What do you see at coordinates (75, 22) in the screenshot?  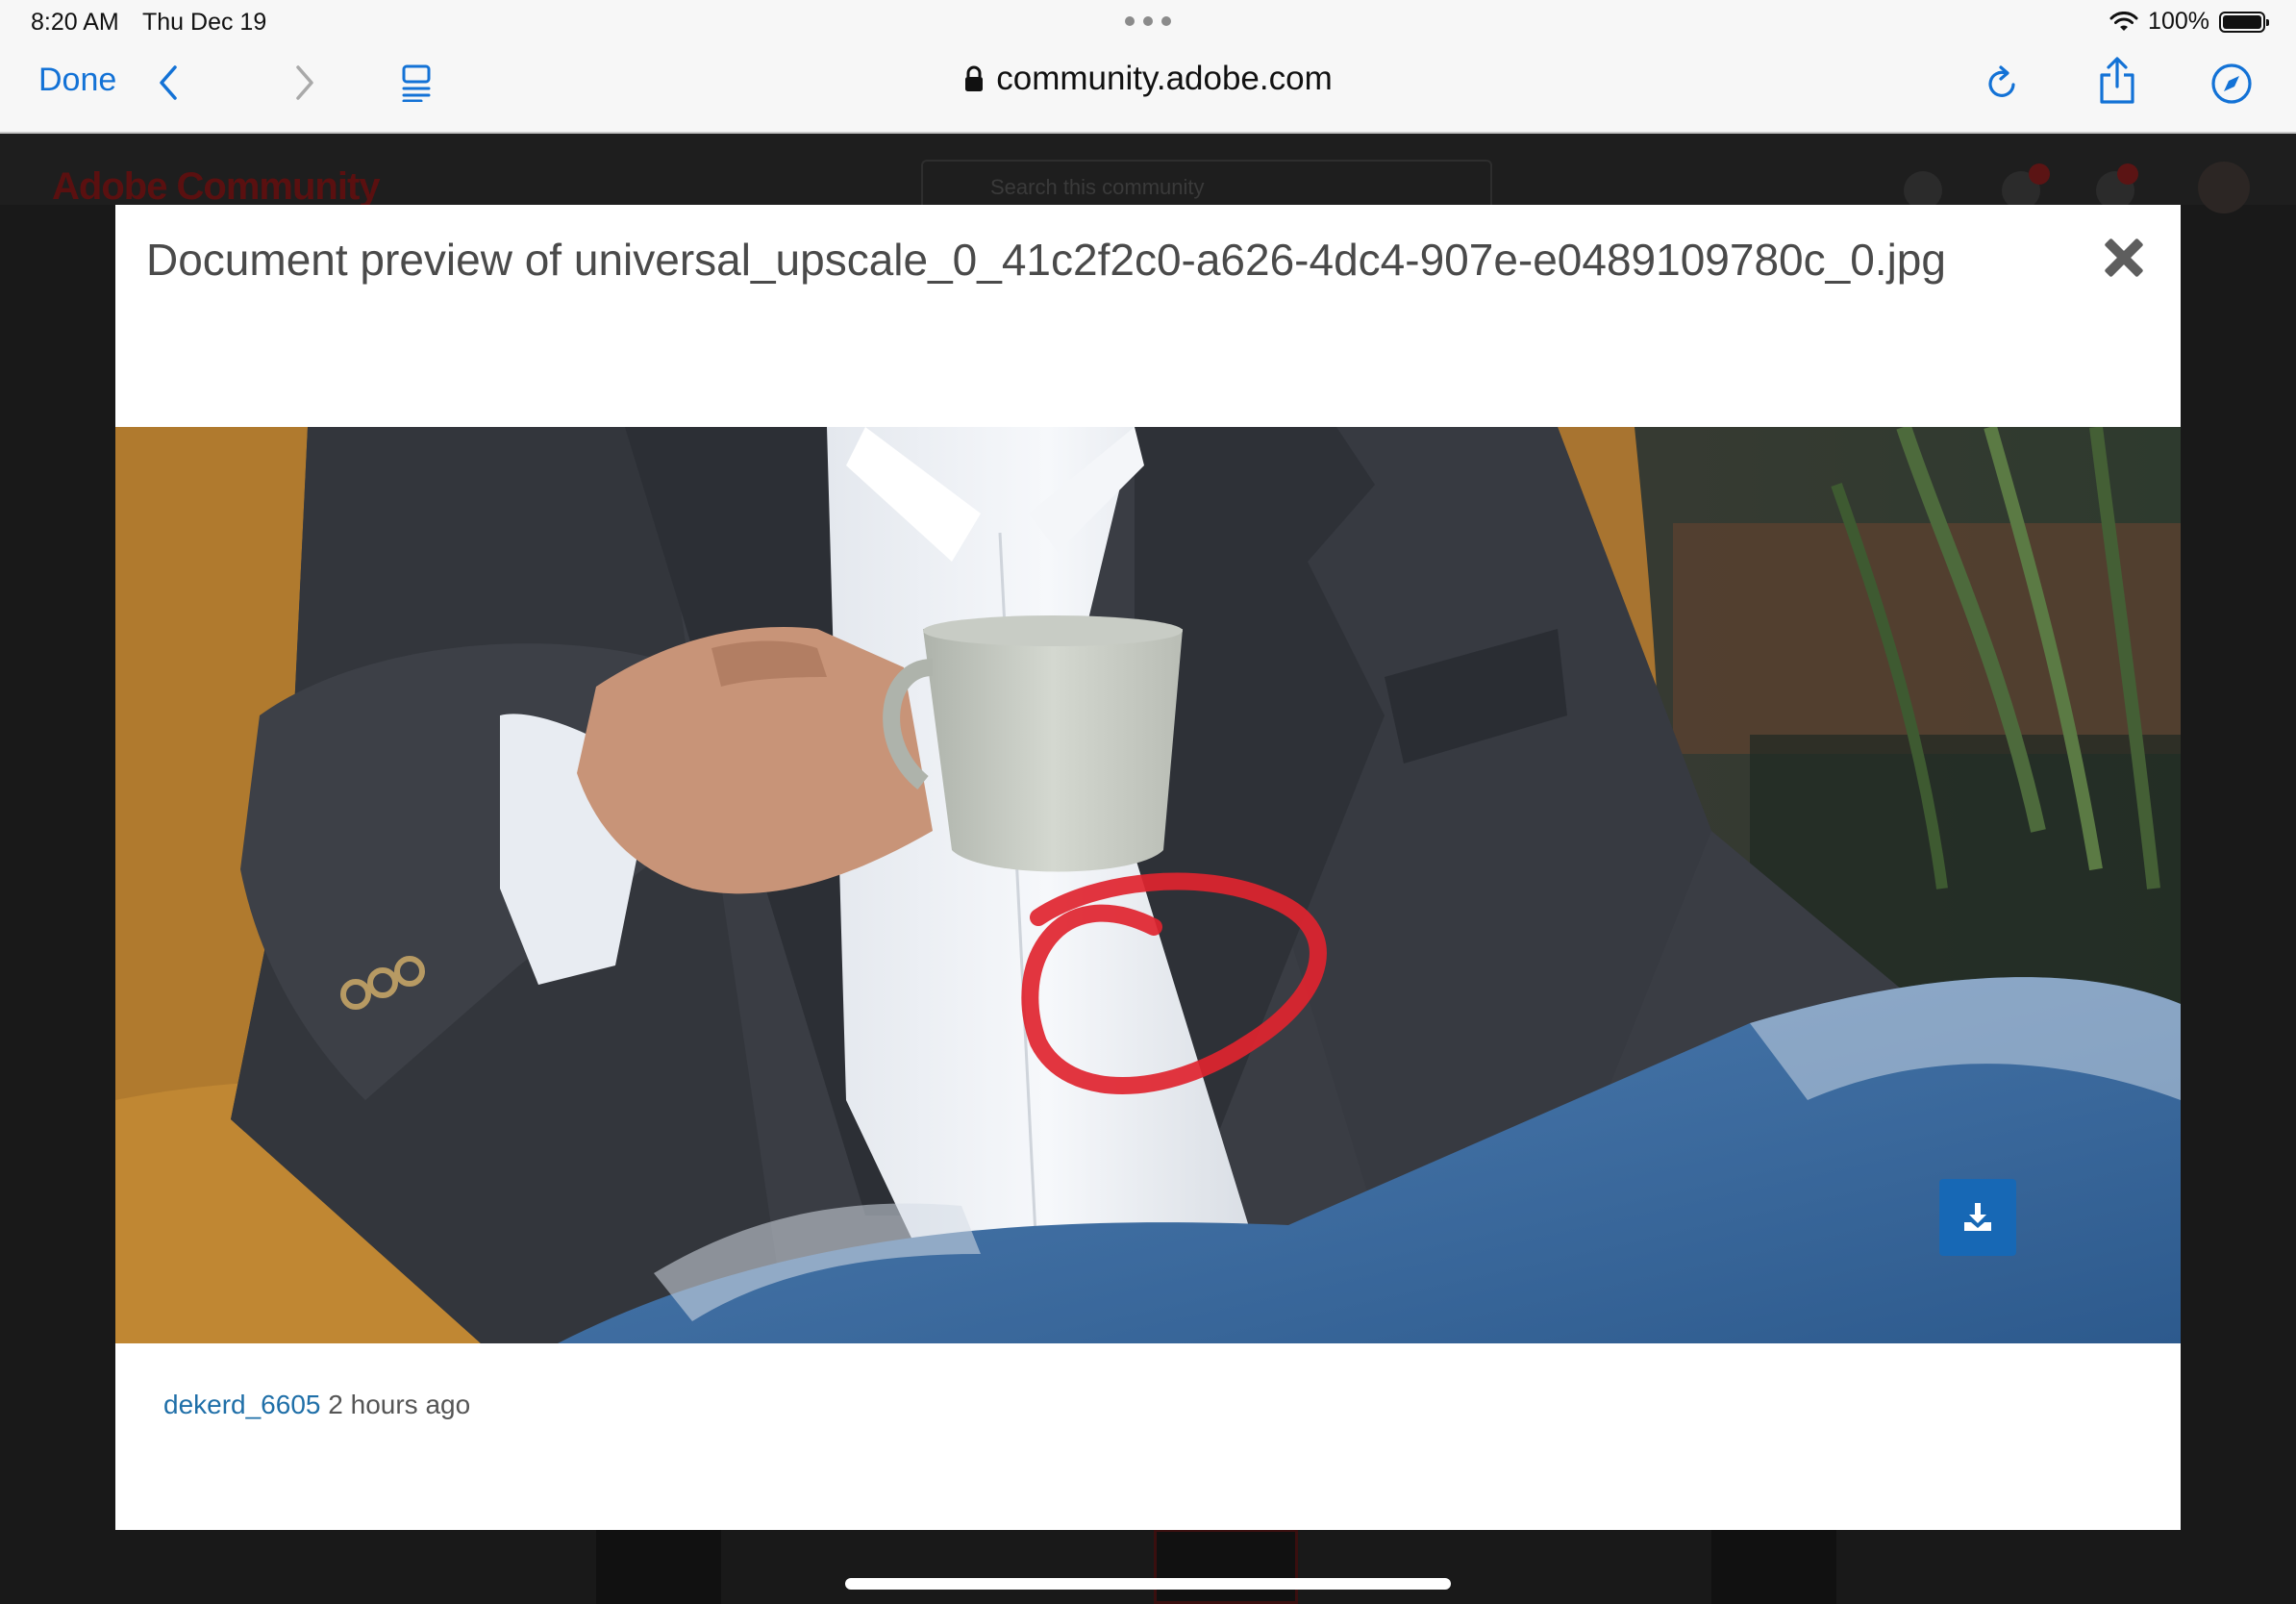 I see `status-time: 8:20 AM` at bounding box center [75, 22].